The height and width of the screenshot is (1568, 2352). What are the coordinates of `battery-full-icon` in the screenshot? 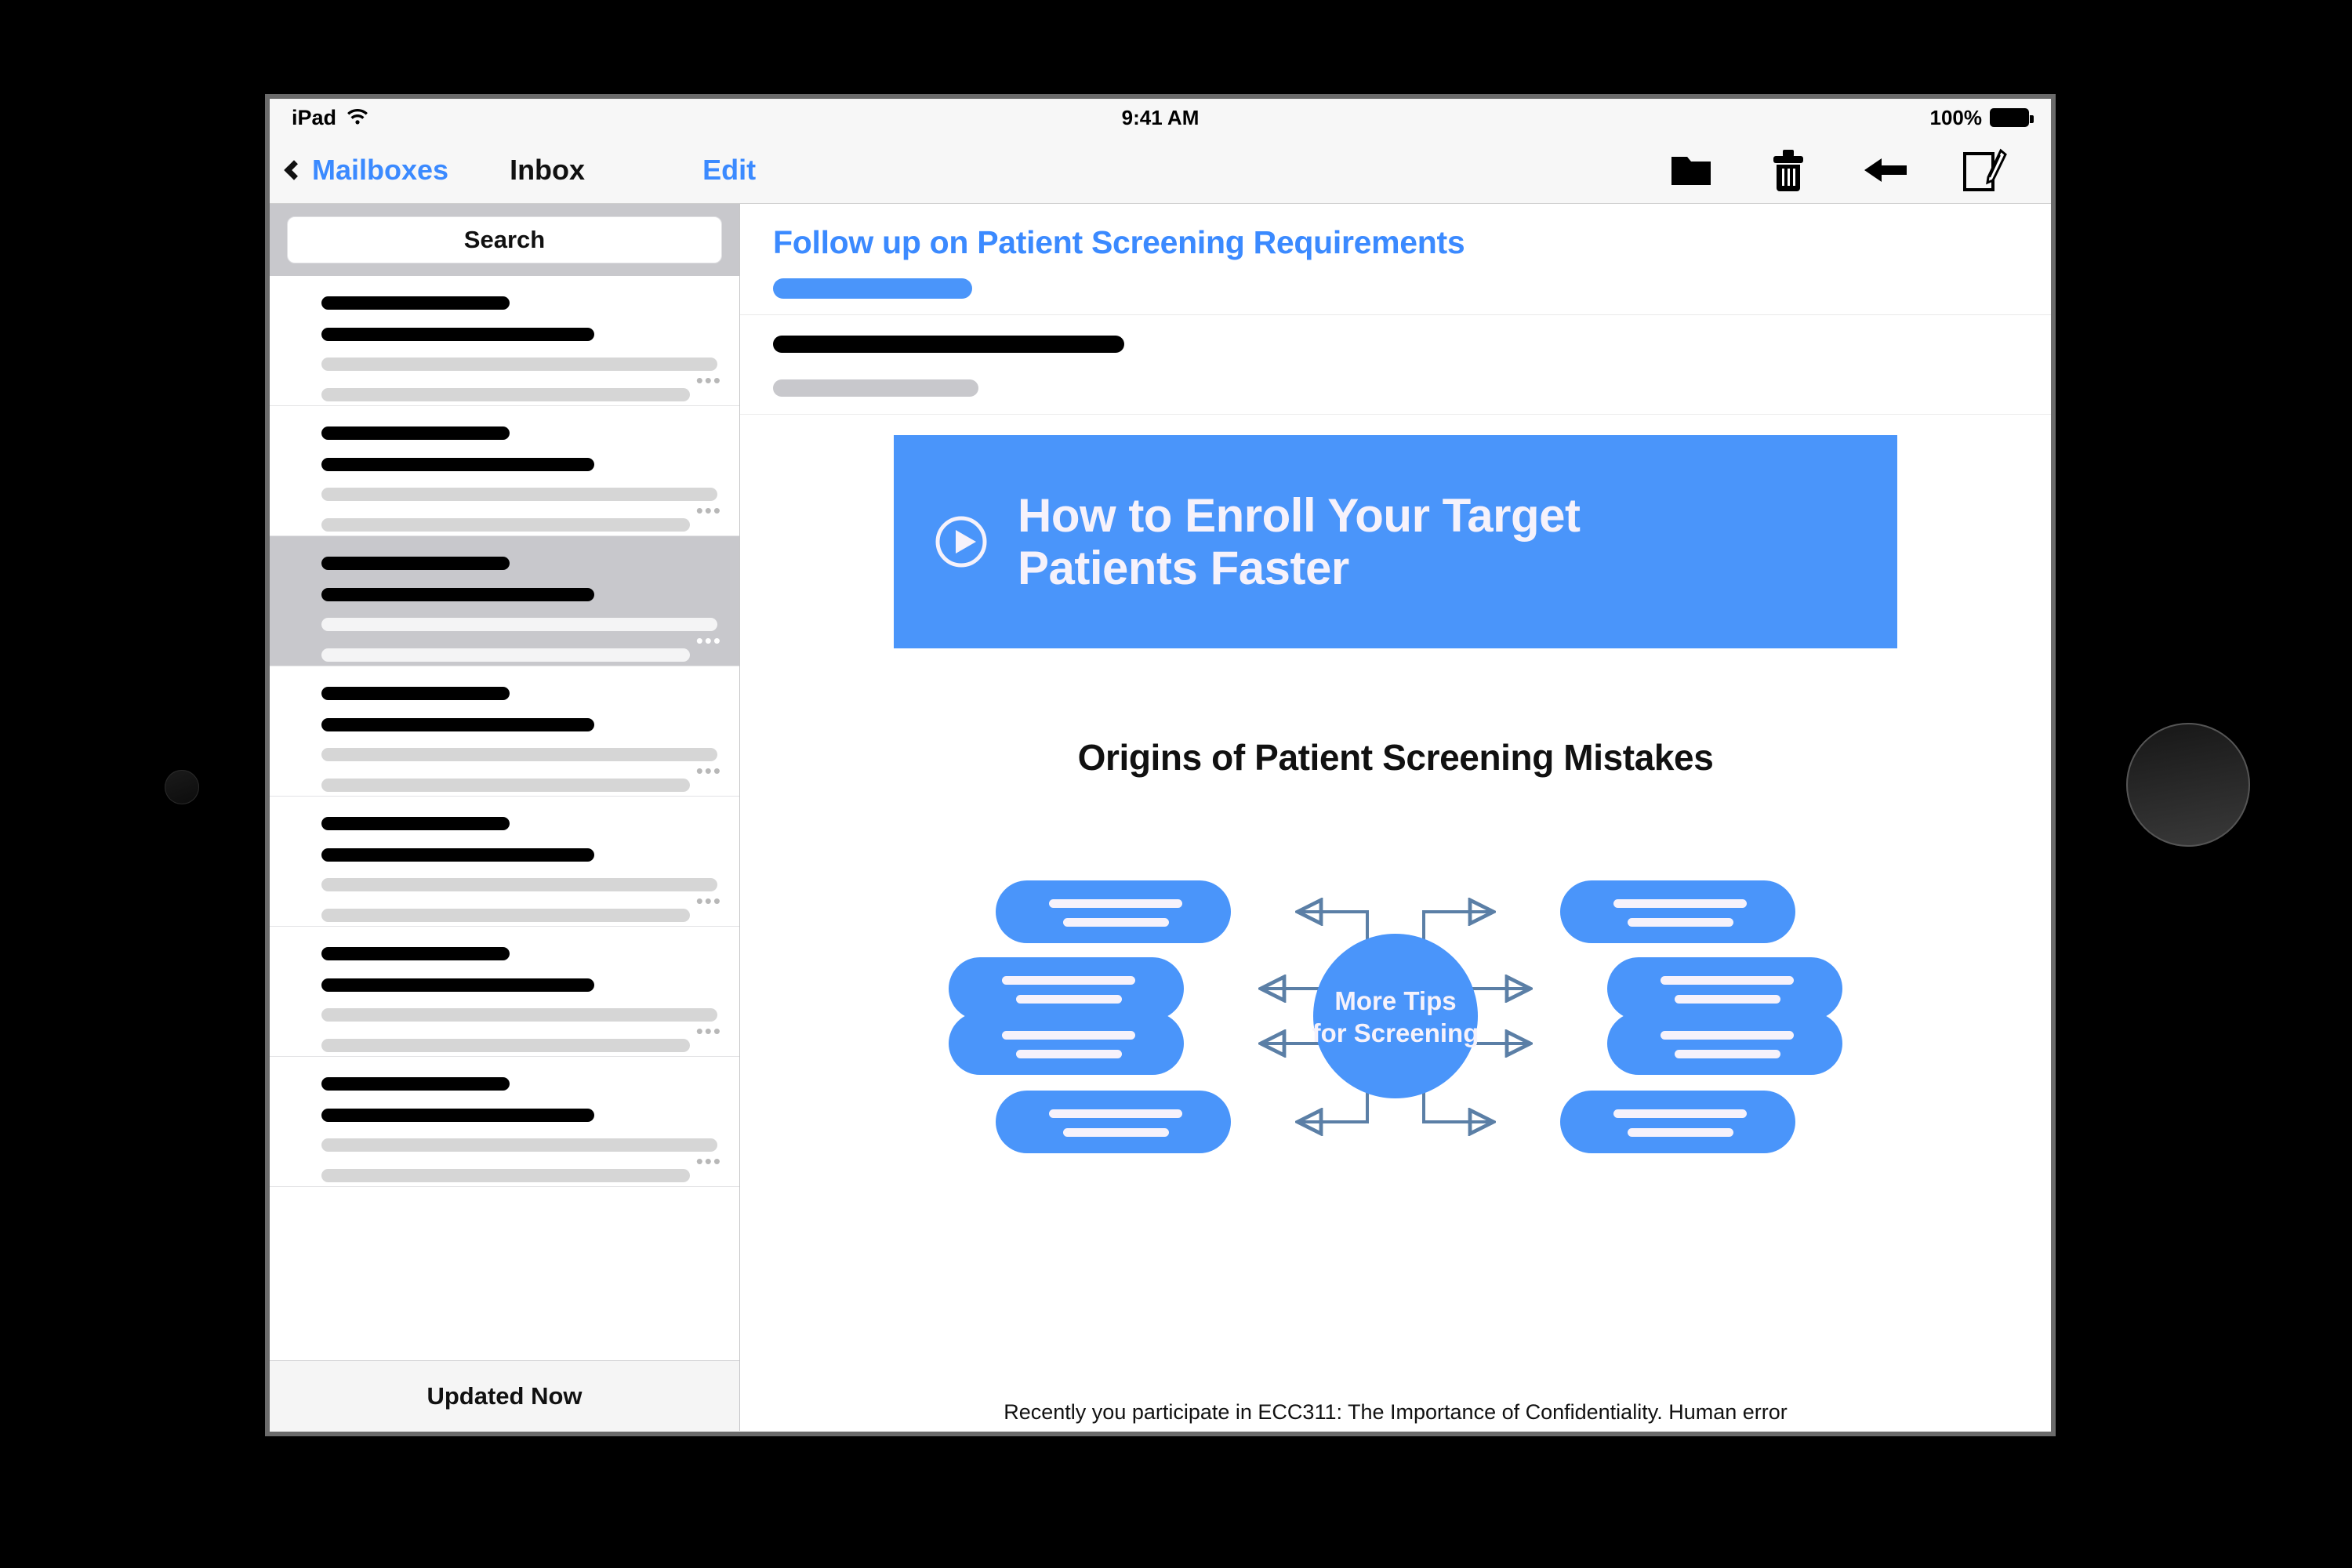 It's located at (2012, 117).